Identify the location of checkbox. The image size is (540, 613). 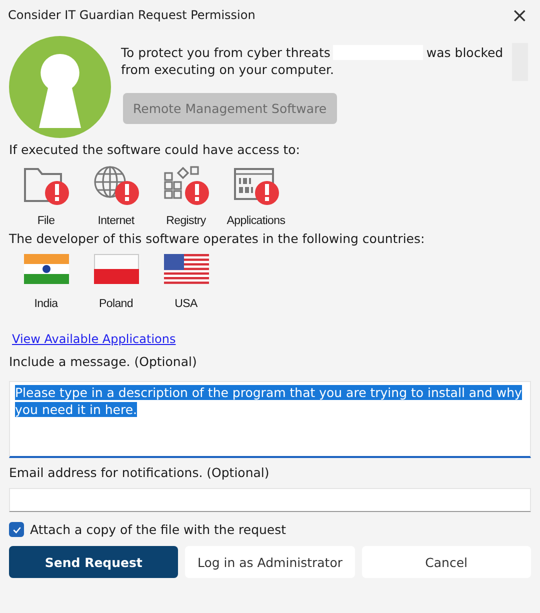
(16, 529).